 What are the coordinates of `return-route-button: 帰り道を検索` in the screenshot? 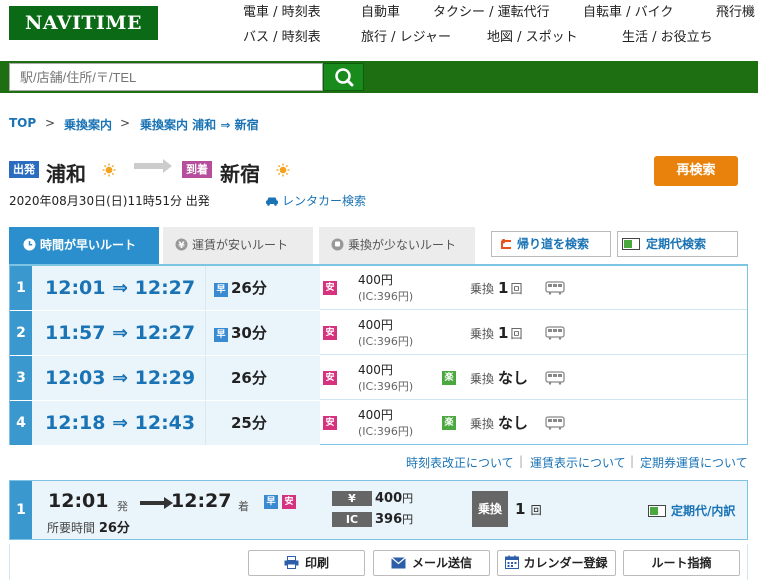 It's located at (551, 244).